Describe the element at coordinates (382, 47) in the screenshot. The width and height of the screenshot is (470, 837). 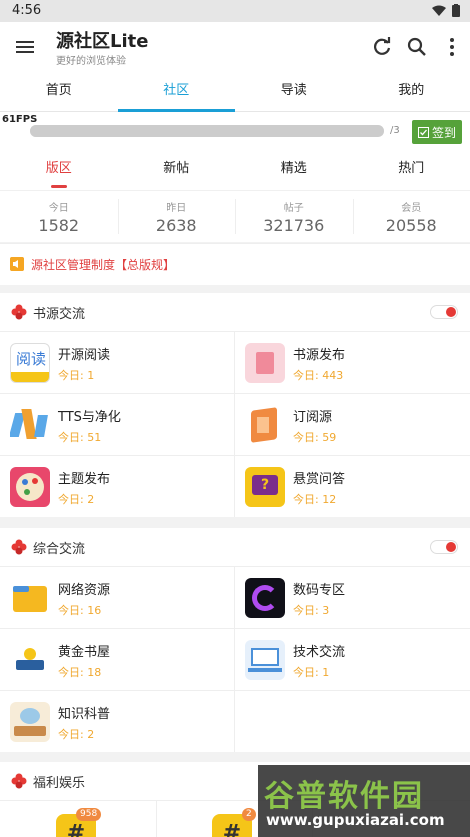
I see `refresh-icon` at that location.